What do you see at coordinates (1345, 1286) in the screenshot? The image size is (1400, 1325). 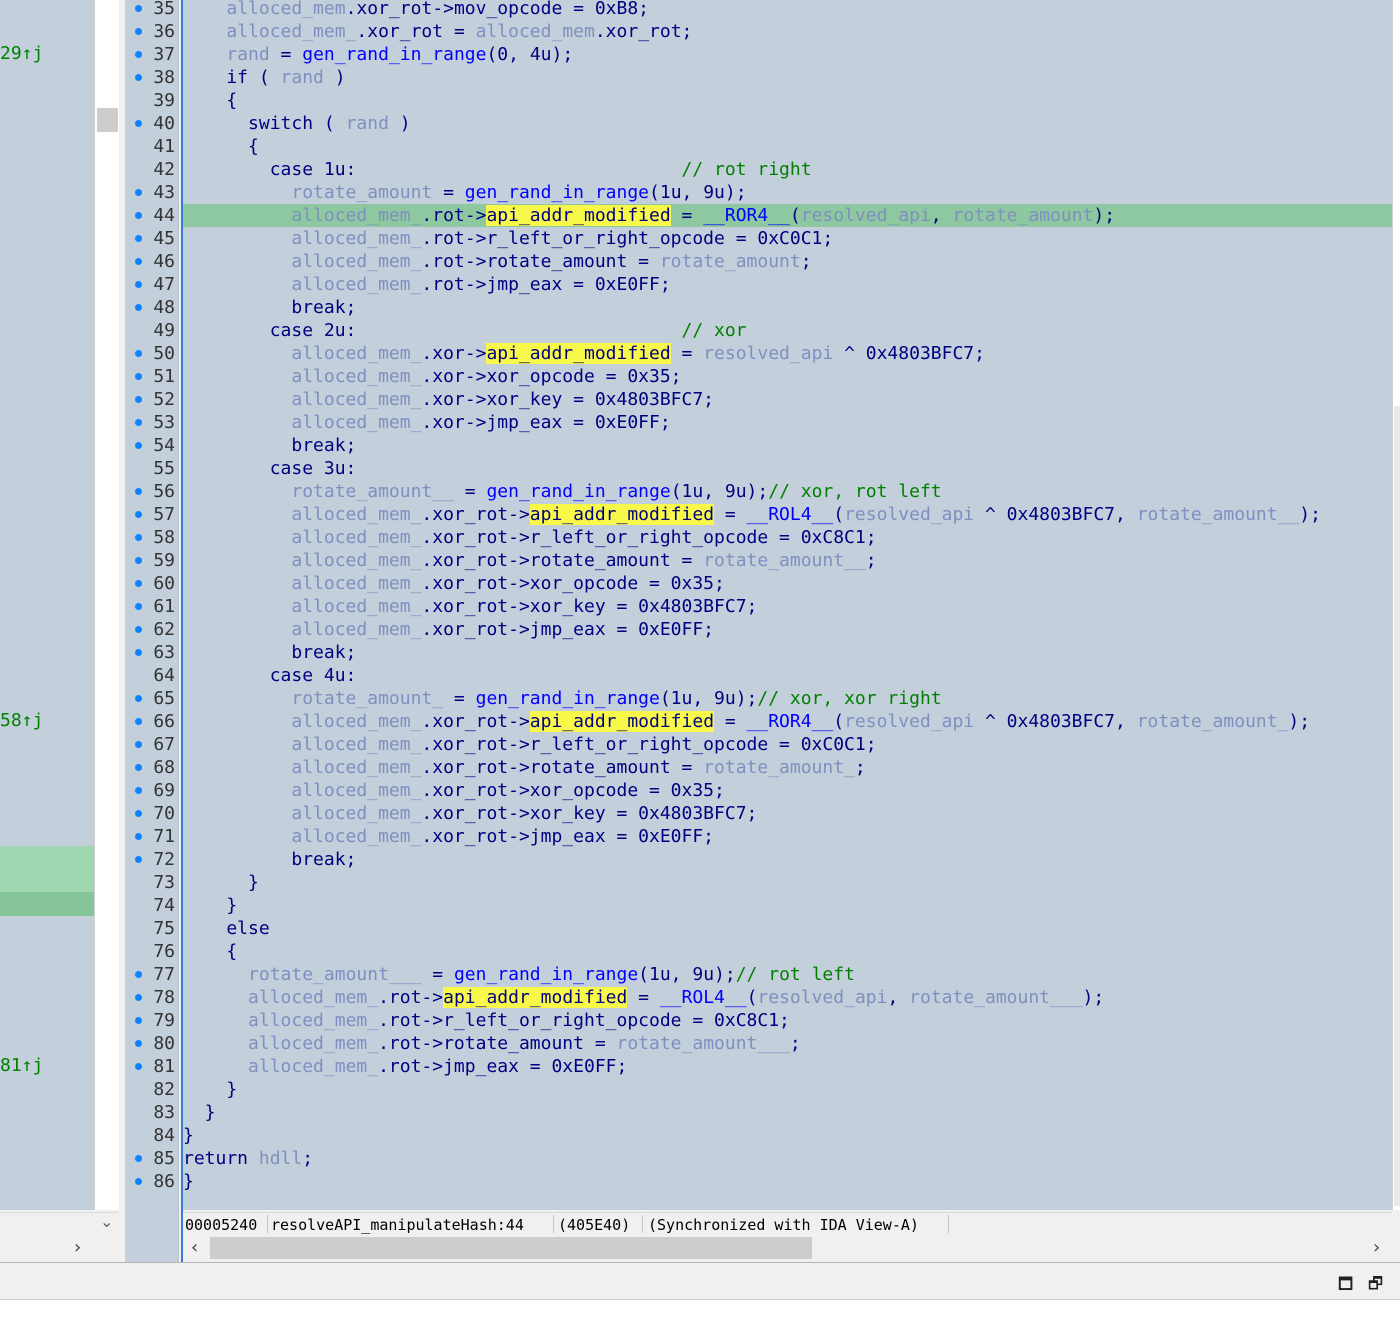 I see `window-maximize-icon: 🗖` at bounding box center [1345, 1286].